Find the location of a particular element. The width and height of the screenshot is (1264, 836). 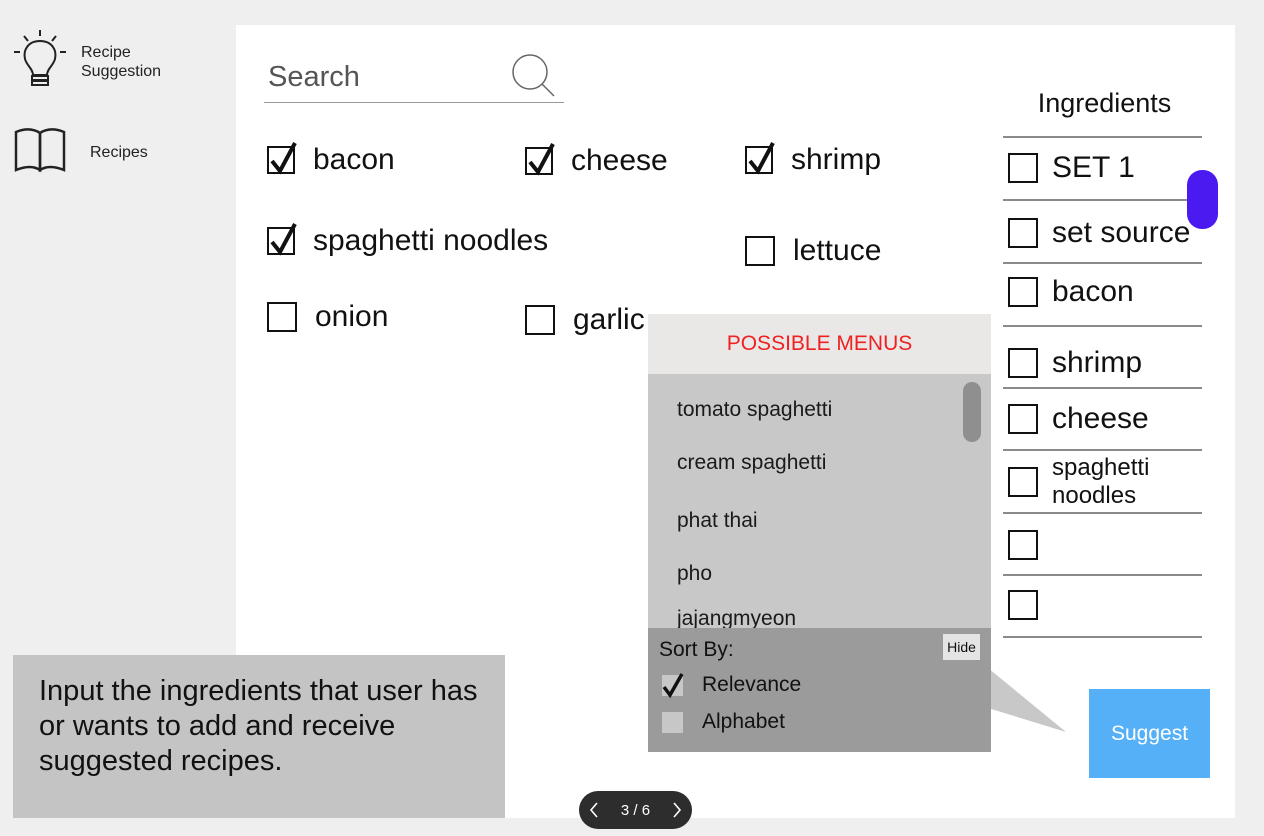

ingredient-label: lettuce is located at coordinates (837, 250).